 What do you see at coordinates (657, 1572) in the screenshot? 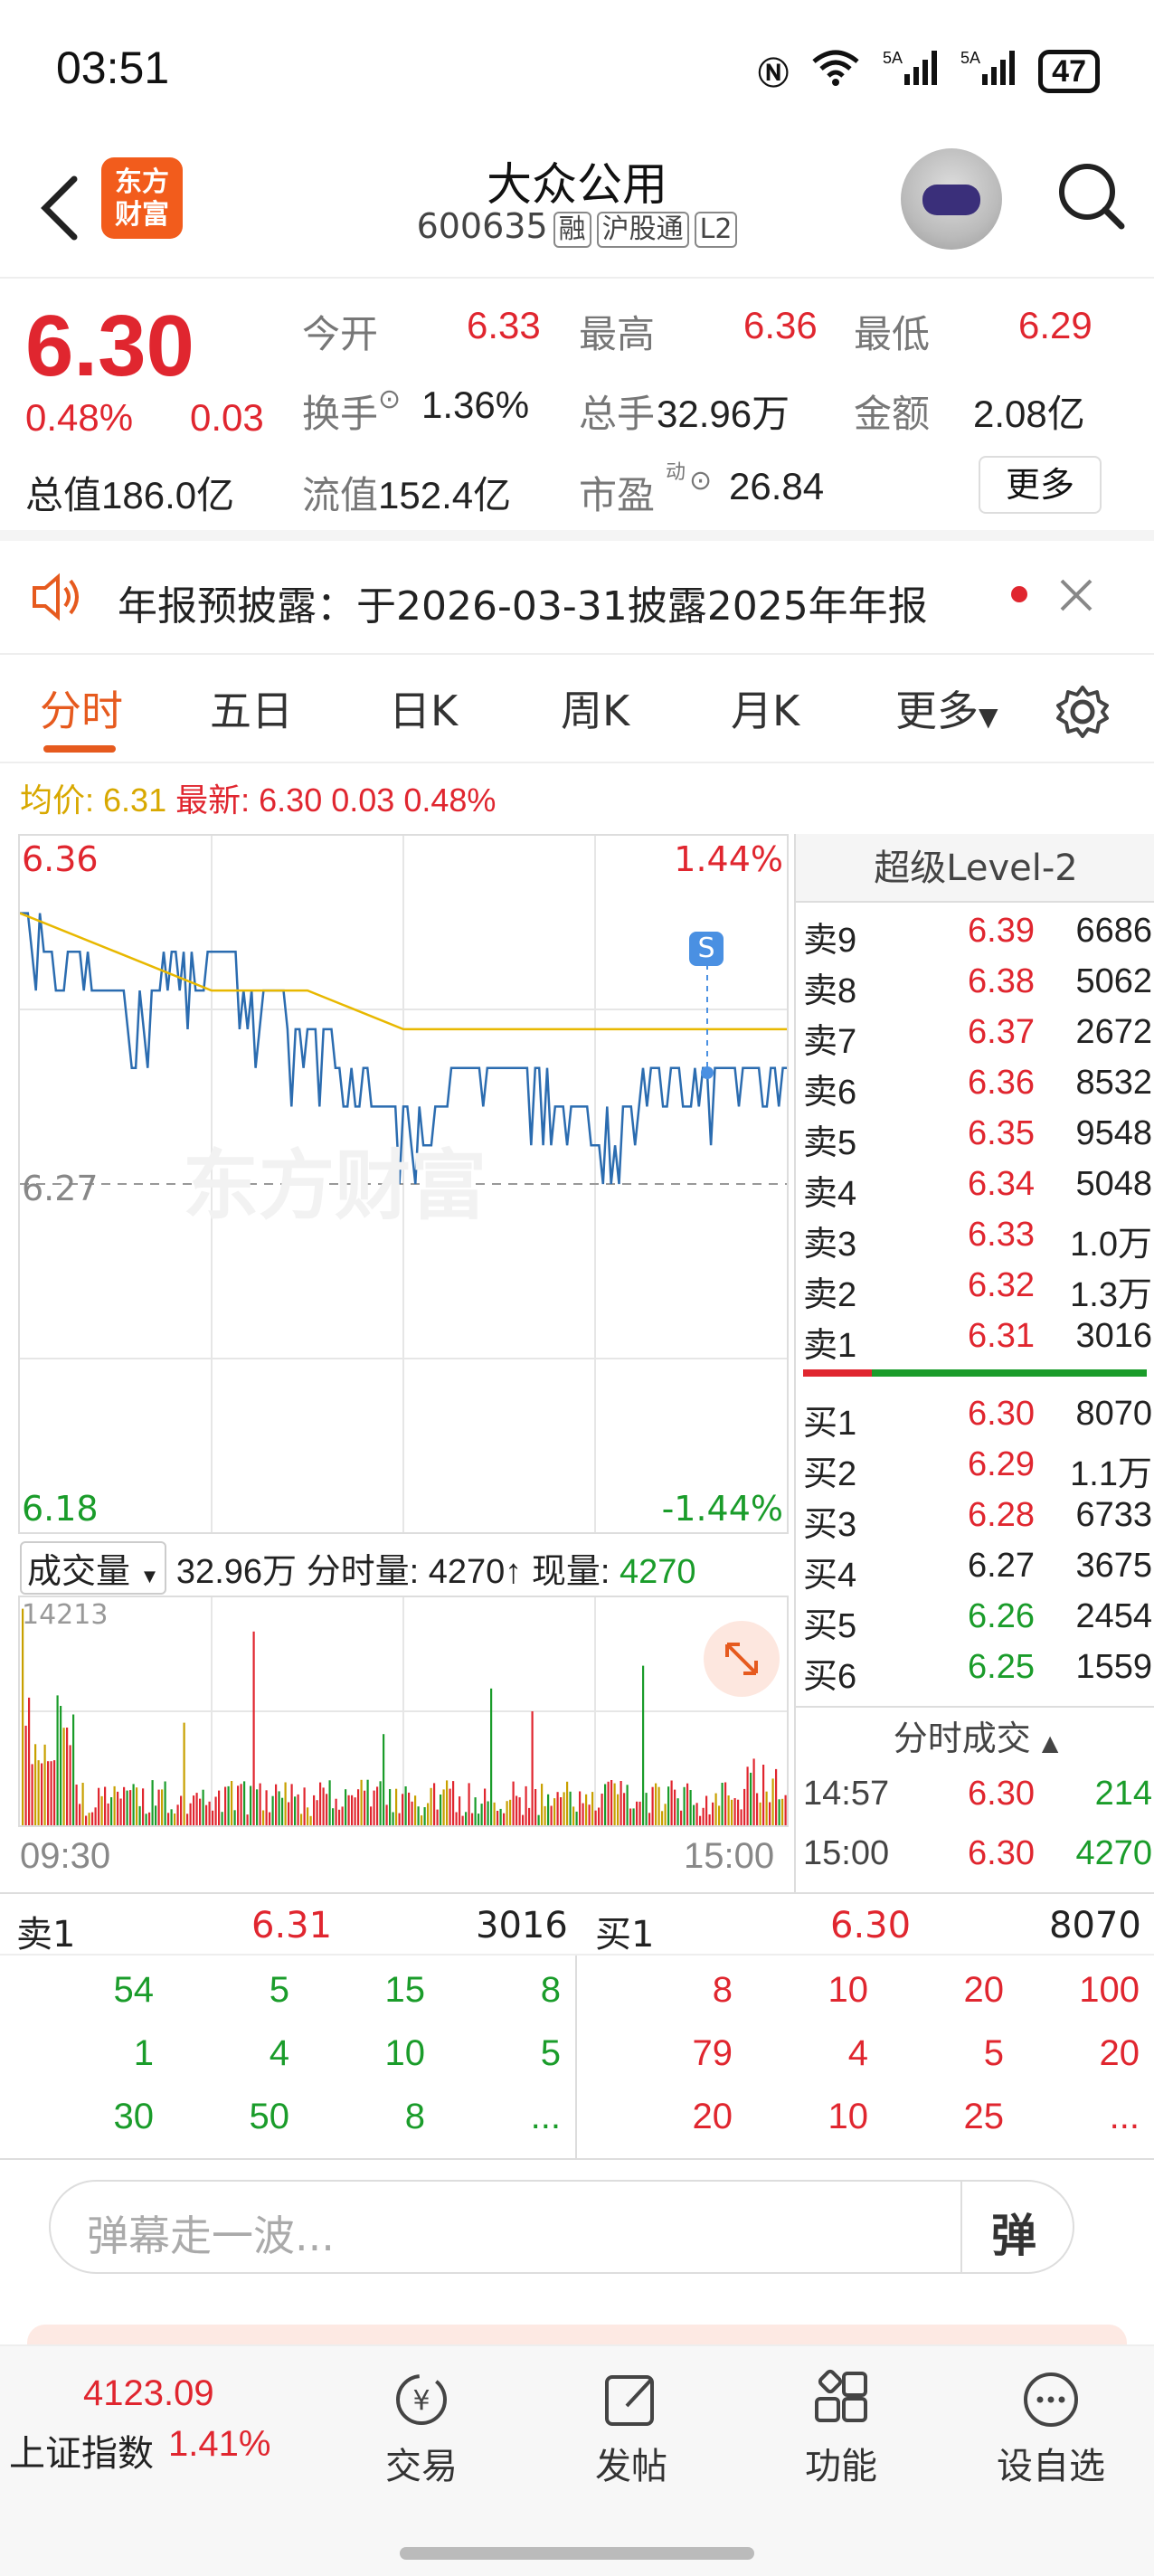
I see `current-vol-value: 4270` at bounding box center [657, 1572].